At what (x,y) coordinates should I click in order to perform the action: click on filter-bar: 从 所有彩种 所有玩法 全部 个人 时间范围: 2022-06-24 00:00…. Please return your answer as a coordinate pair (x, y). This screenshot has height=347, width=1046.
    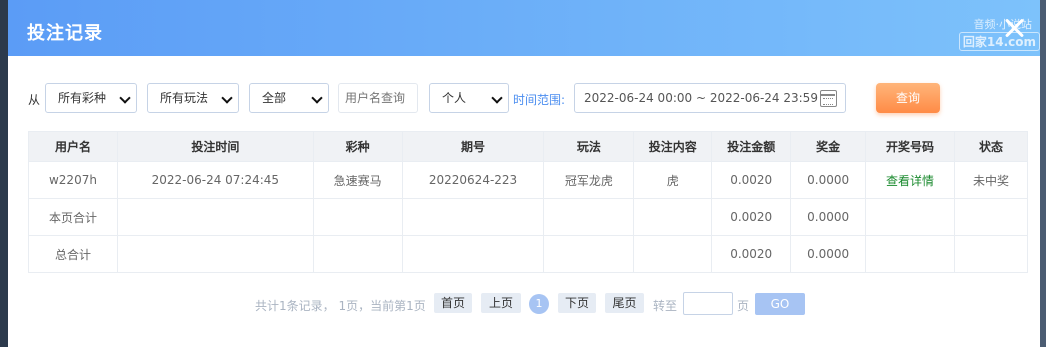
    Looking at the image, I should click on (524, 98).